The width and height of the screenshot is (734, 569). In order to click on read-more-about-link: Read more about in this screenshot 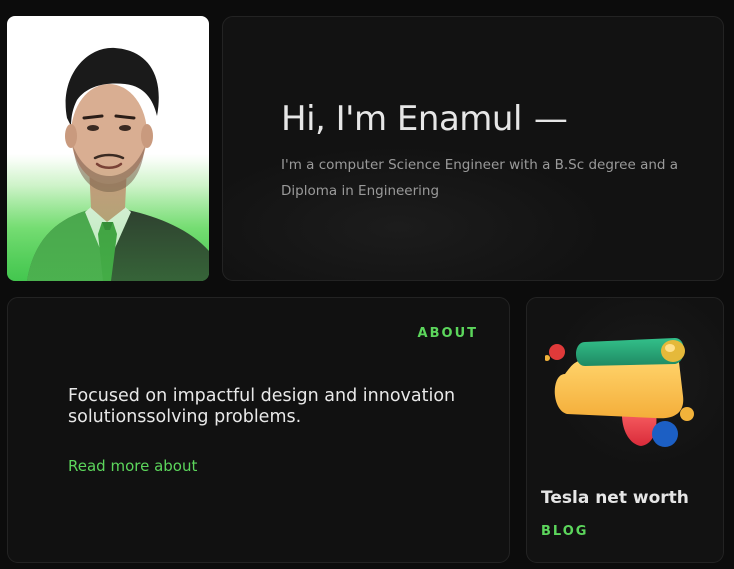, I will do `click(132, 466)`.